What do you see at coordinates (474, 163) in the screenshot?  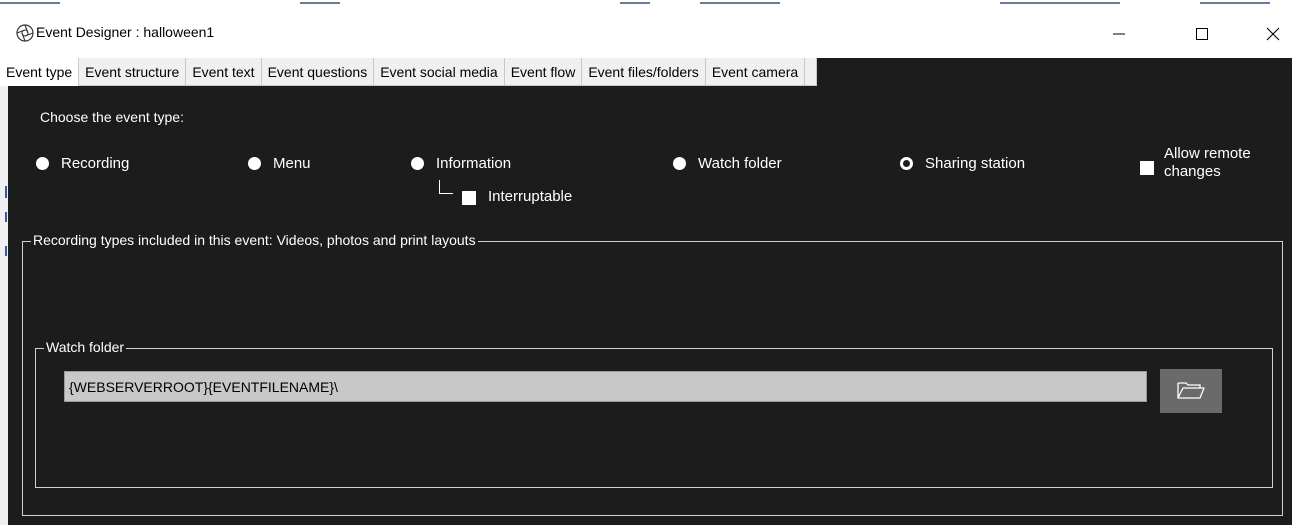 I see `radio-information-label: Information` at bounding box center [474, 163].